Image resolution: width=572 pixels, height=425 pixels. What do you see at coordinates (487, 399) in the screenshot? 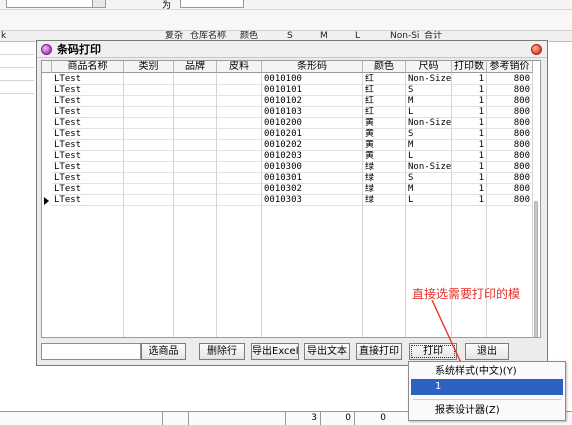
I see `menu-separator` at bounding box center [487, 399].